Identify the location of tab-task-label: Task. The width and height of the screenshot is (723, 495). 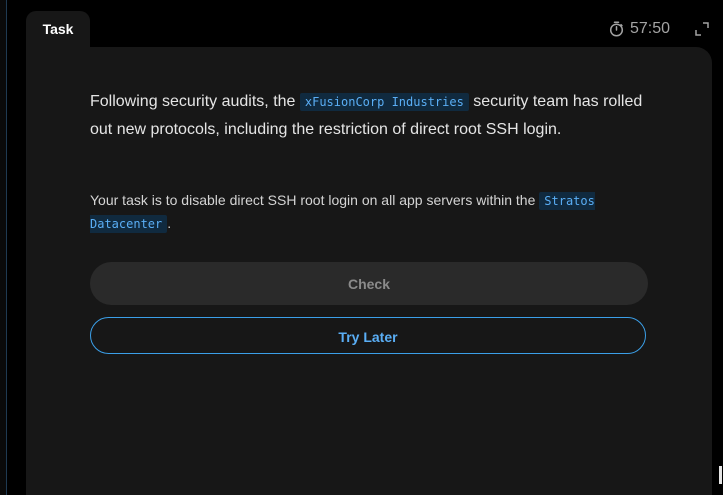
(58, 29).